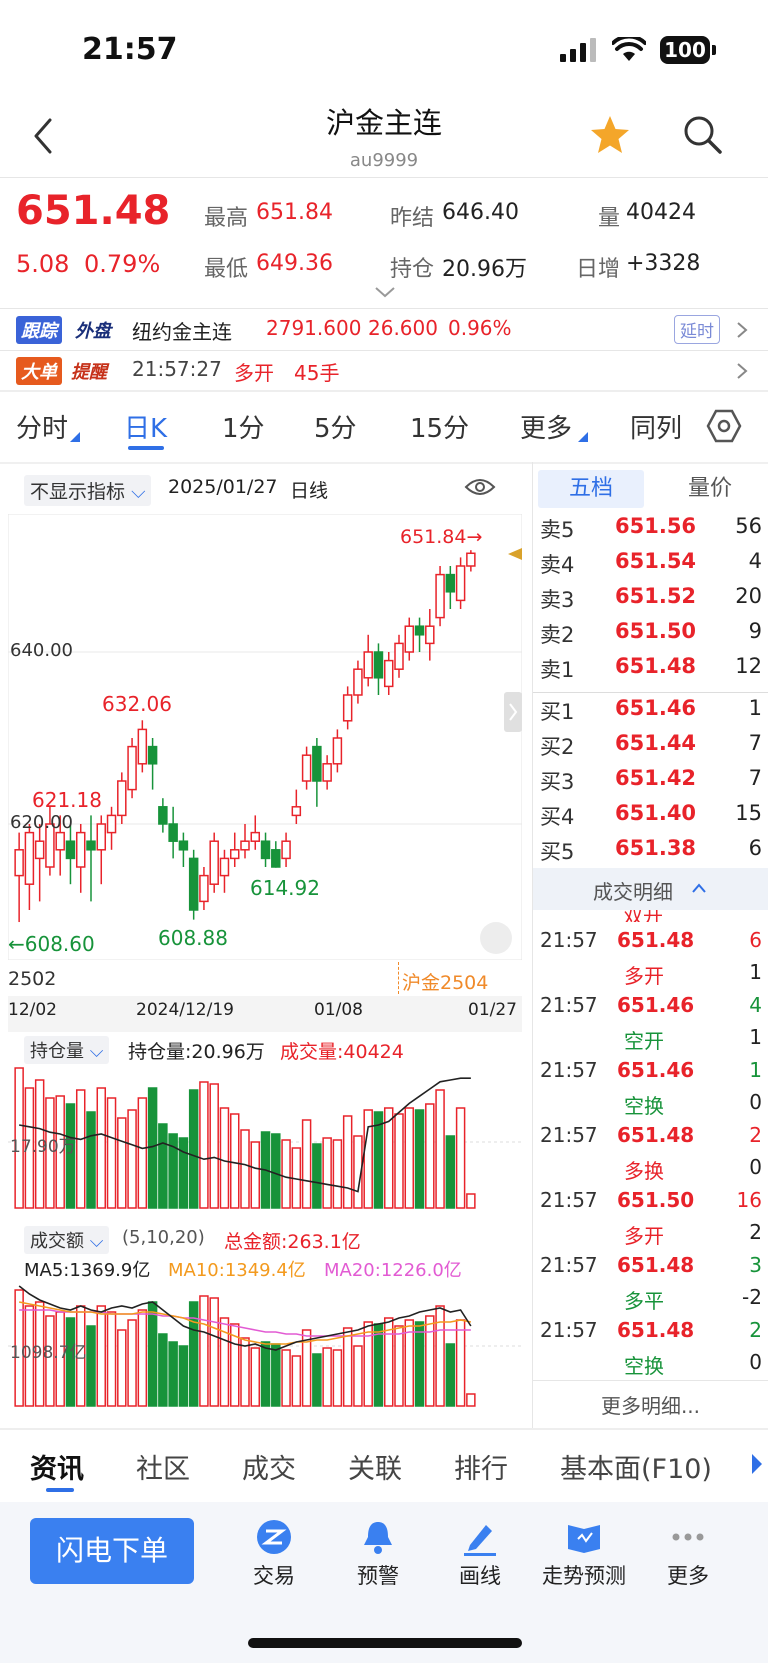 This screenshot has width=768, height=1663. What do you see at coordinates (378, 1575) in the screenshot?
I see `action-alert: 预警` at bounding box center [378, 1575].